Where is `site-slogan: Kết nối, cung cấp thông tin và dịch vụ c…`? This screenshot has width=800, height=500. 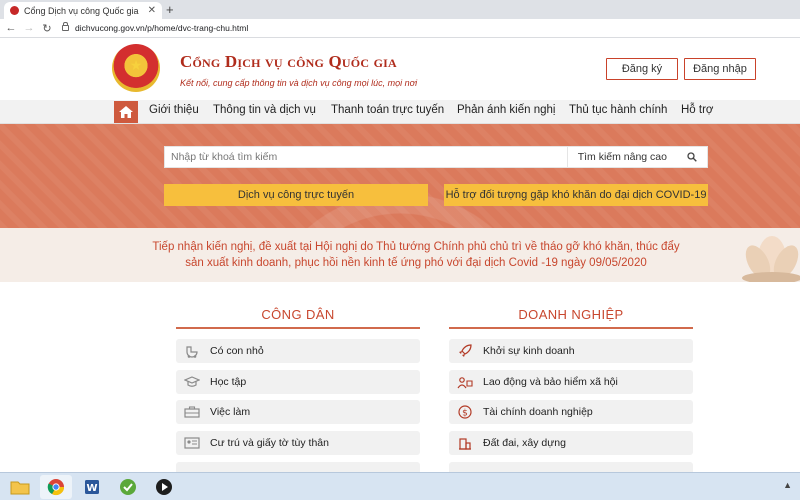 site-slogan: Kết nối, cung cấp thông tin và dịch vụ c… is located at coordinates (299, 83).